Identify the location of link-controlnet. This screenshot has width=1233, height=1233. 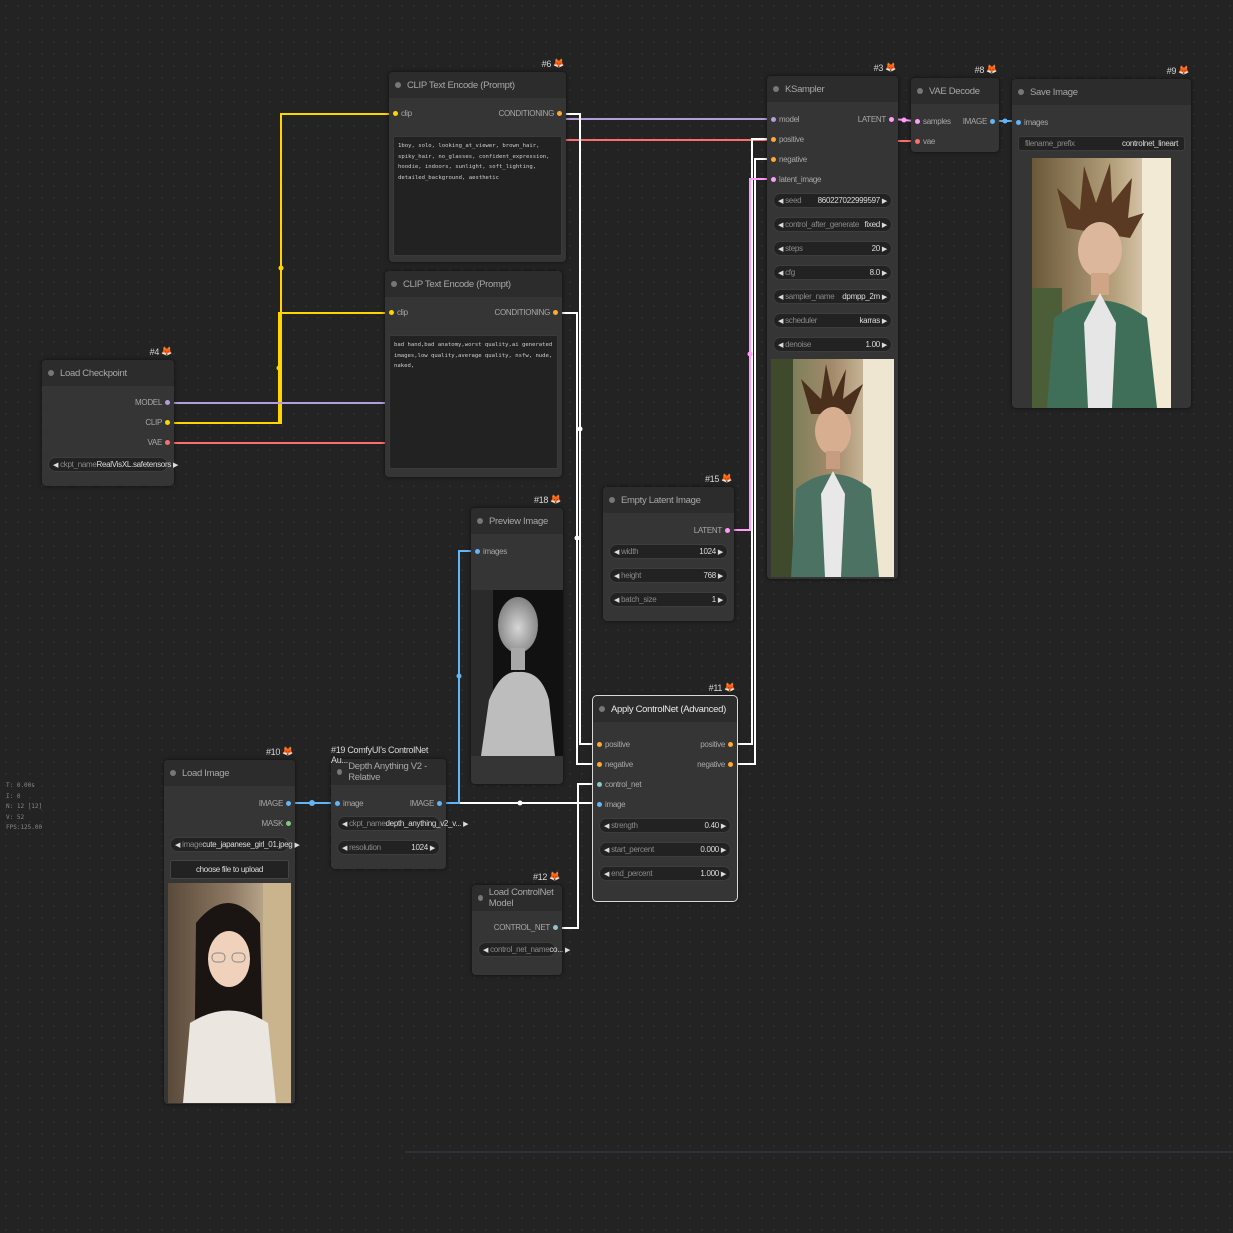
(578, 856).